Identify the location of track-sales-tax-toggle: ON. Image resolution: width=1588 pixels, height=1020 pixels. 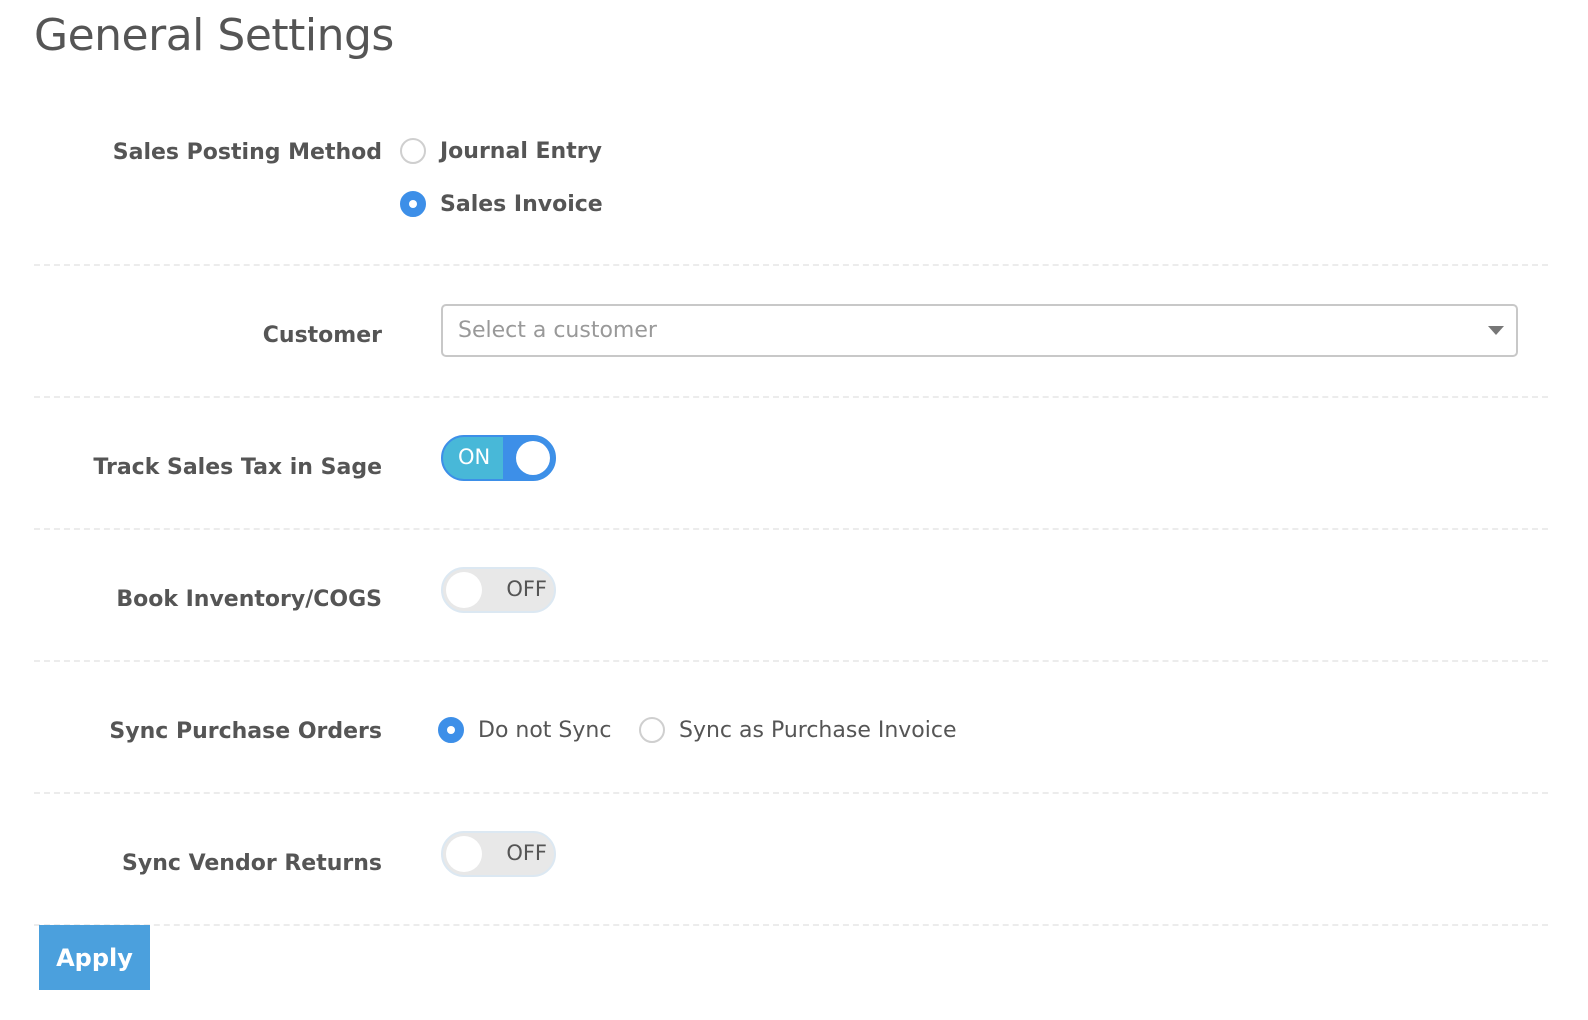
(498, 458).